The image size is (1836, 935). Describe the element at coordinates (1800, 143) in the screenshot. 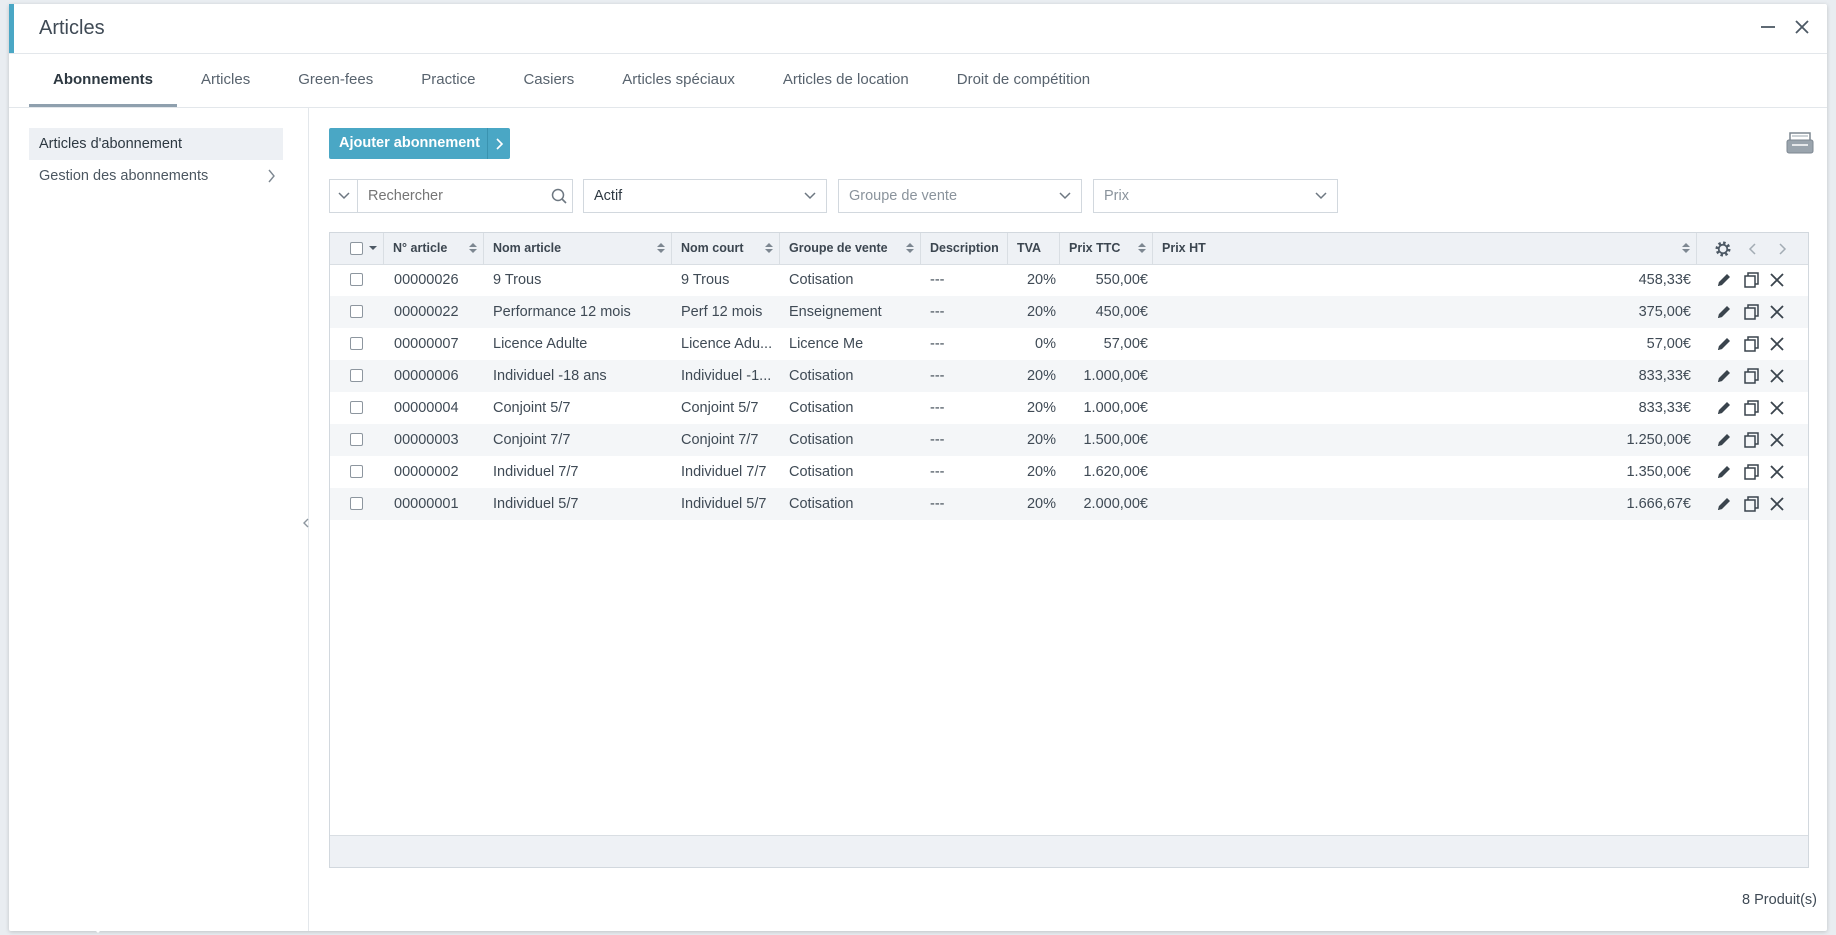

I see `printer-icon` at that location.